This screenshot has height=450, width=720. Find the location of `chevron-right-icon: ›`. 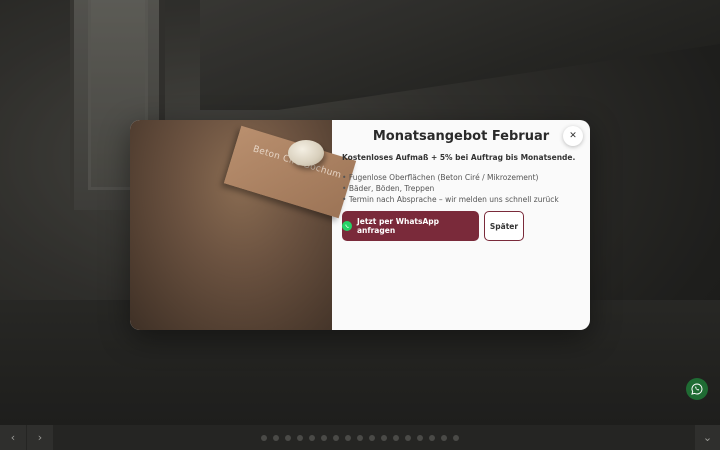

chevron-right-icon: › is located at coordinates (40, 437).